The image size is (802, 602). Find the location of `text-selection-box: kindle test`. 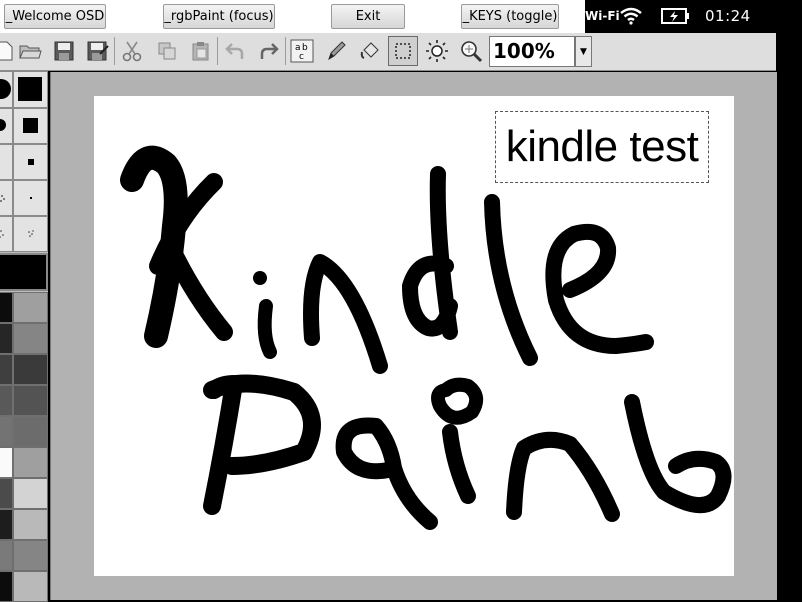

text-selection-box: kindle test is located at coordinates (602, 147).